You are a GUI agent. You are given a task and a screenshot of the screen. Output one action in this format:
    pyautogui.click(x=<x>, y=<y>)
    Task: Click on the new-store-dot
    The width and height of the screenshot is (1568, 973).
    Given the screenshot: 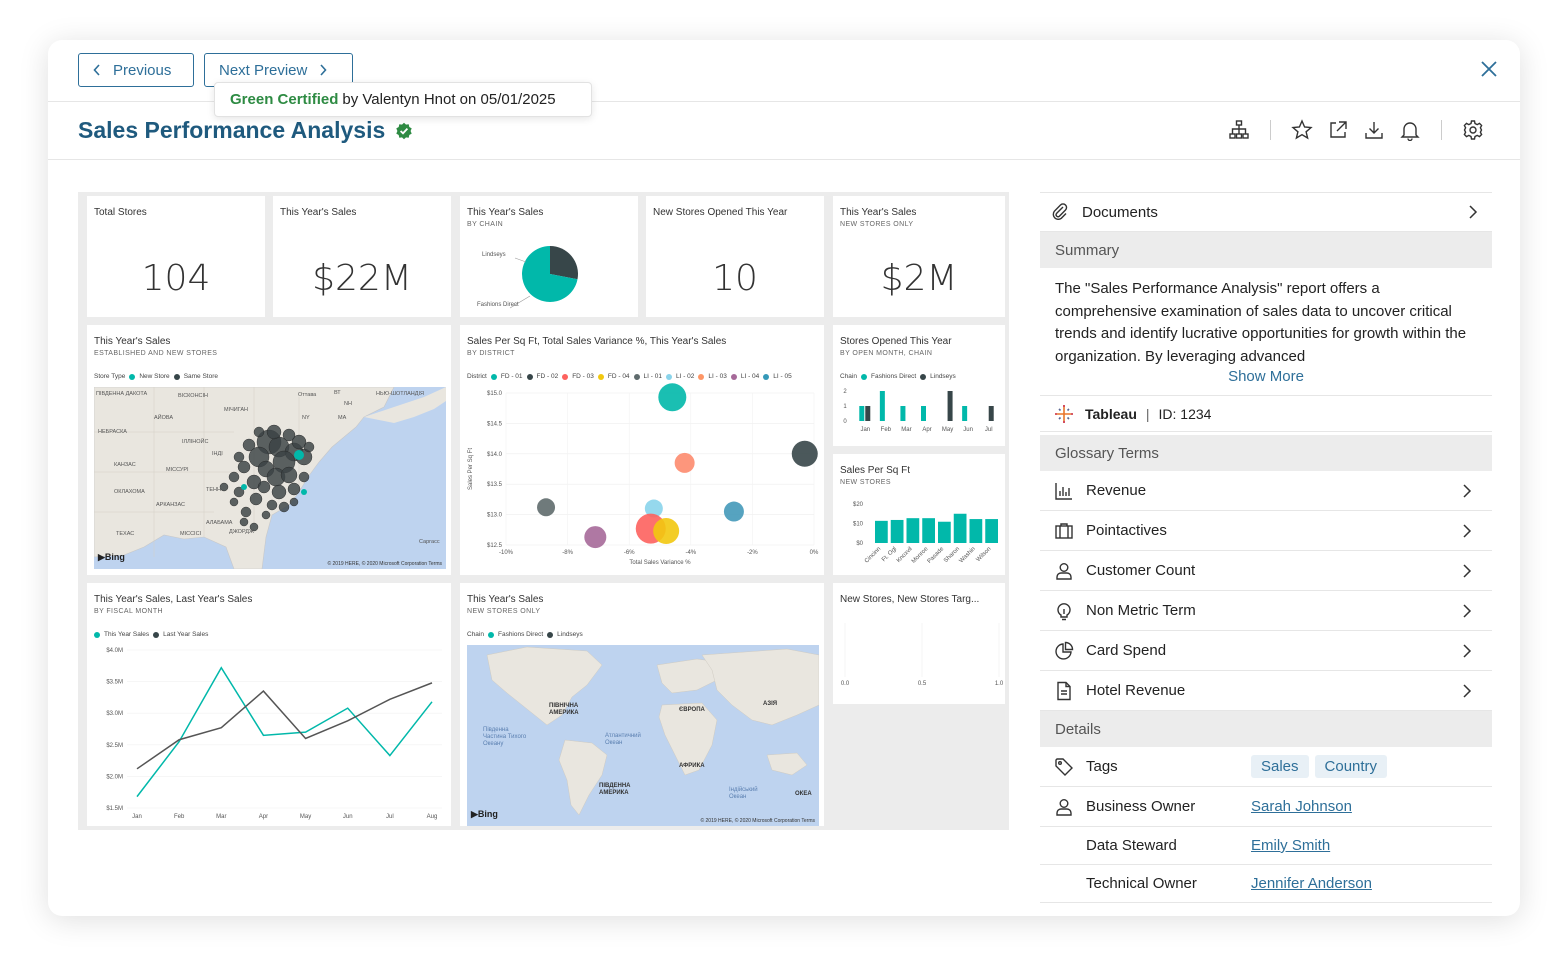 What is the action you would take?
    pyautogui.click(x=304, y=492)
    